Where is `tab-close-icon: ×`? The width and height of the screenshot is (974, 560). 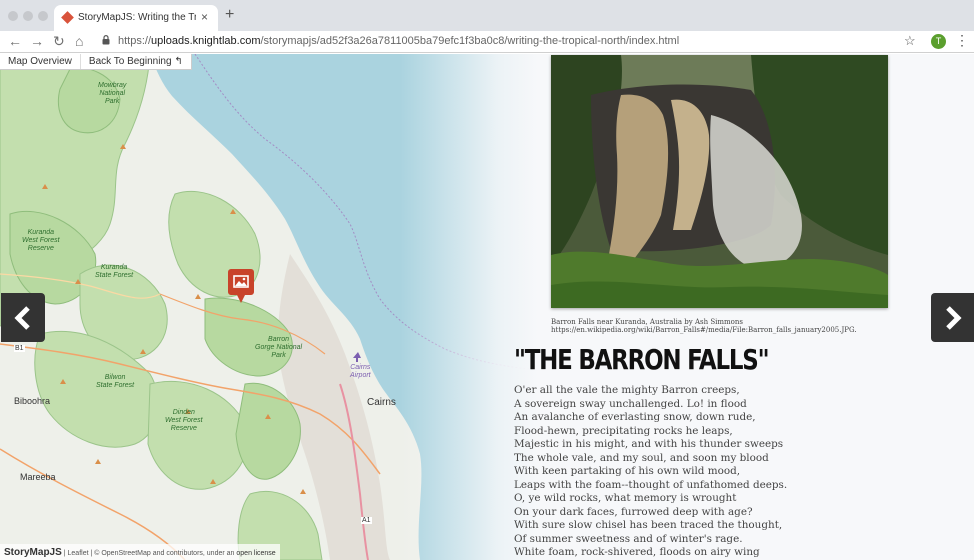 tab-close-icon: × is located at coordinates (204, 17).